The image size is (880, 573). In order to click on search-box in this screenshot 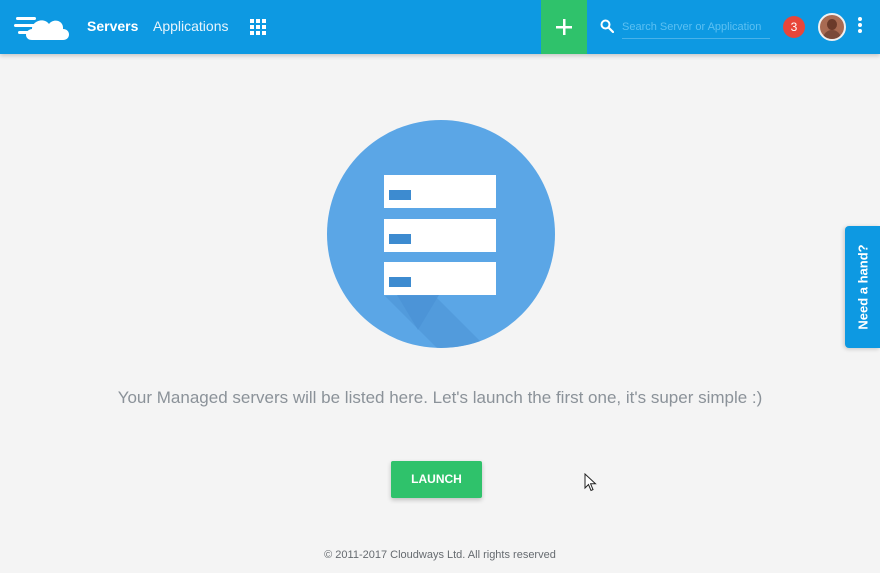, I will do `click(684, 27)`.